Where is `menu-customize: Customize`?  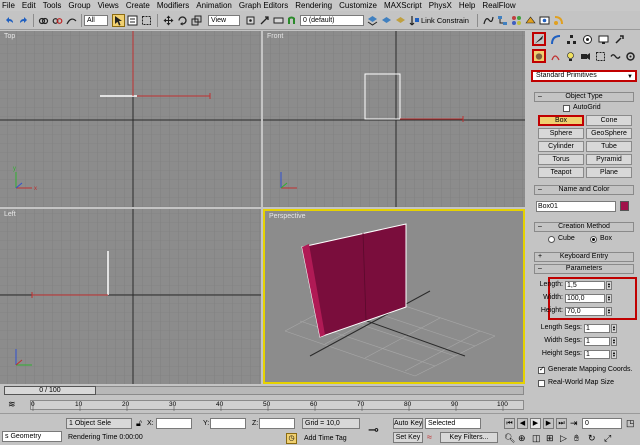
menu-customize: Customize is located at coordinates (358, 5).